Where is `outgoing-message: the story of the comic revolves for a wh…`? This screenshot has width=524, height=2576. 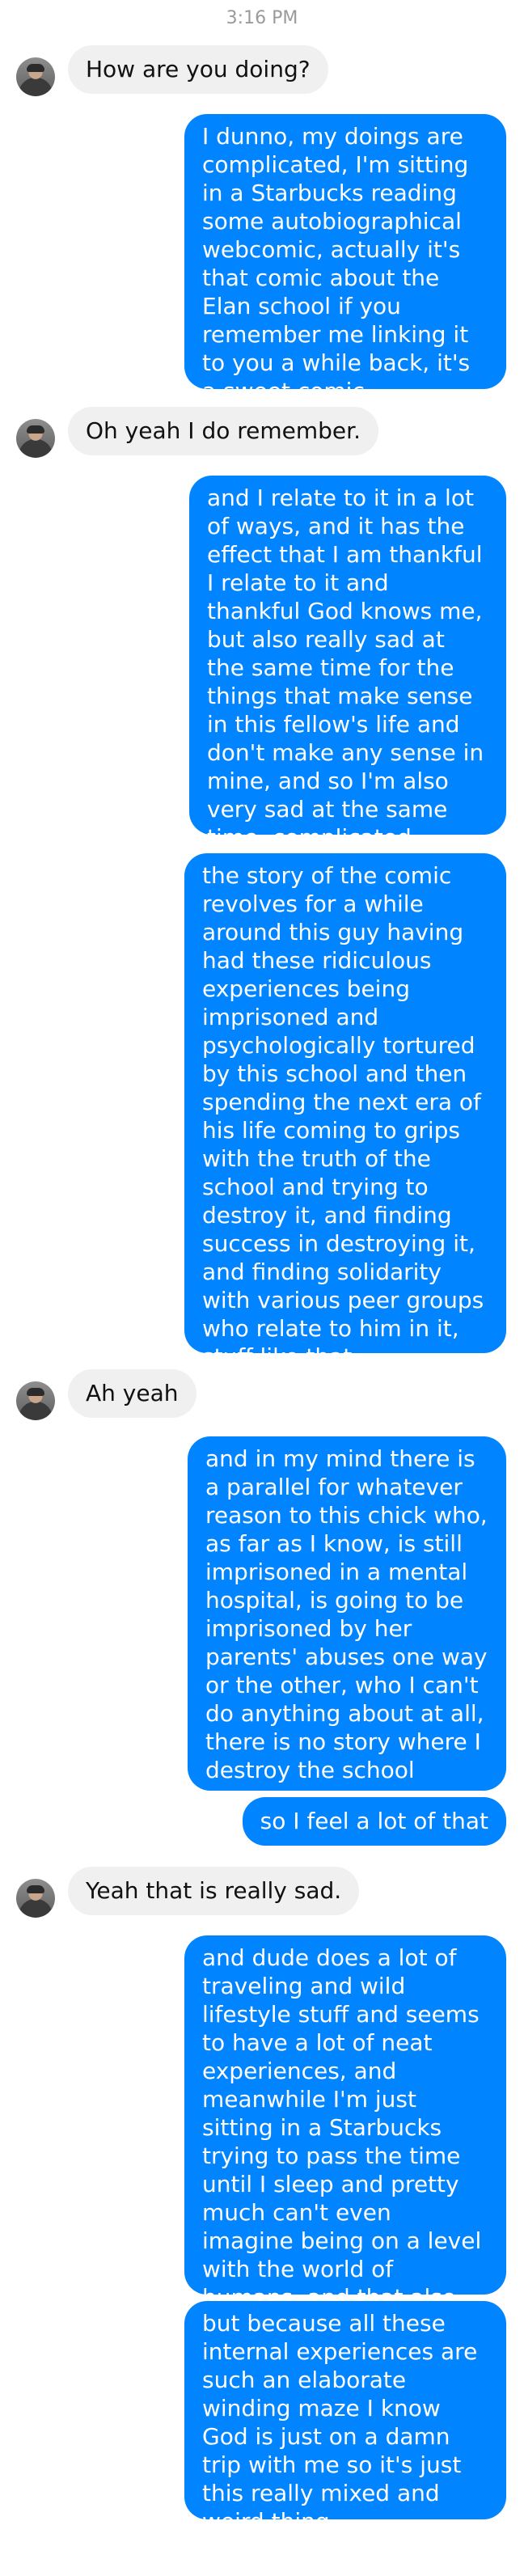
outgoing-message: the story of the comic revolves for a wh… is located at coordinates (345, 1111).